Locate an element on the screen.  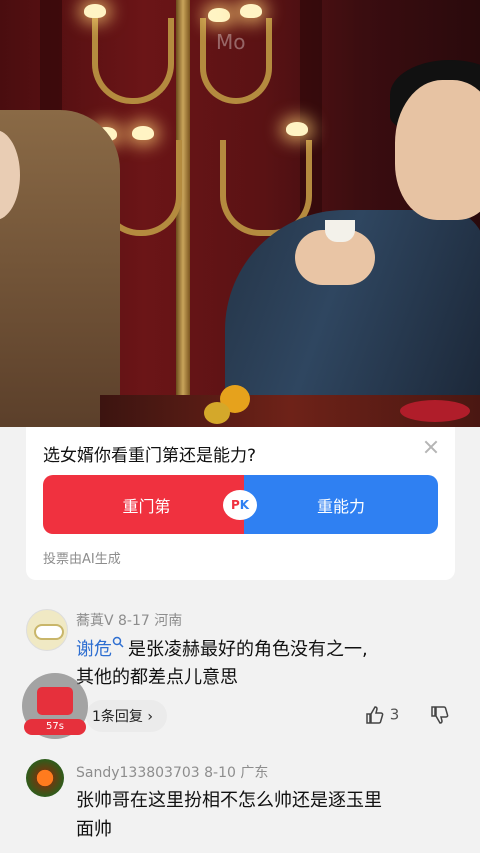
comment-line: 张帅哥在这里扮相不怎么帅还是逐玉里 is located at coordinates (229, 800).